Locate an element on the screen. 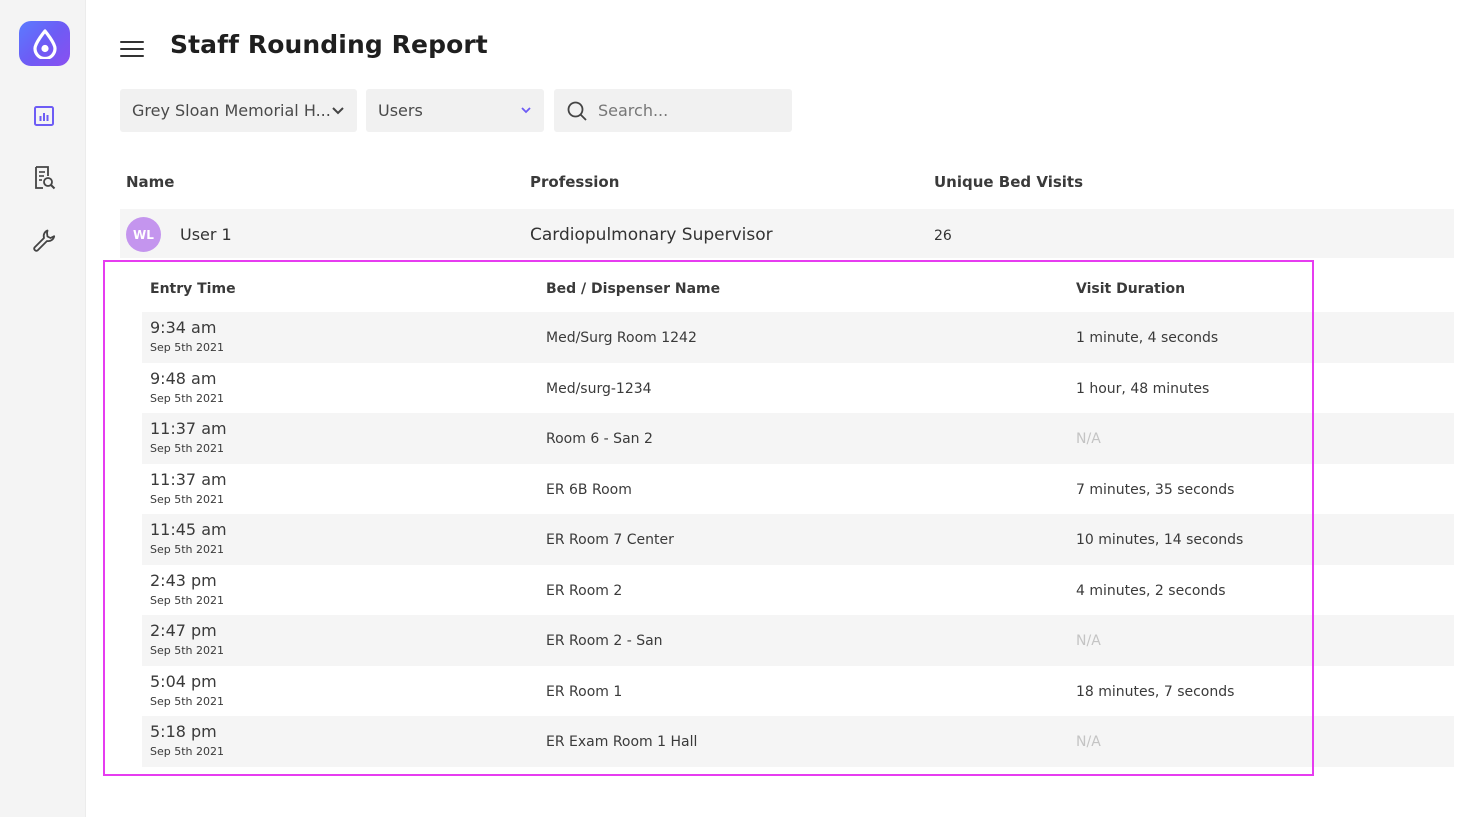 The image size is (1462, 817). sidebar-item-reports is located at coordinates (44, 116).